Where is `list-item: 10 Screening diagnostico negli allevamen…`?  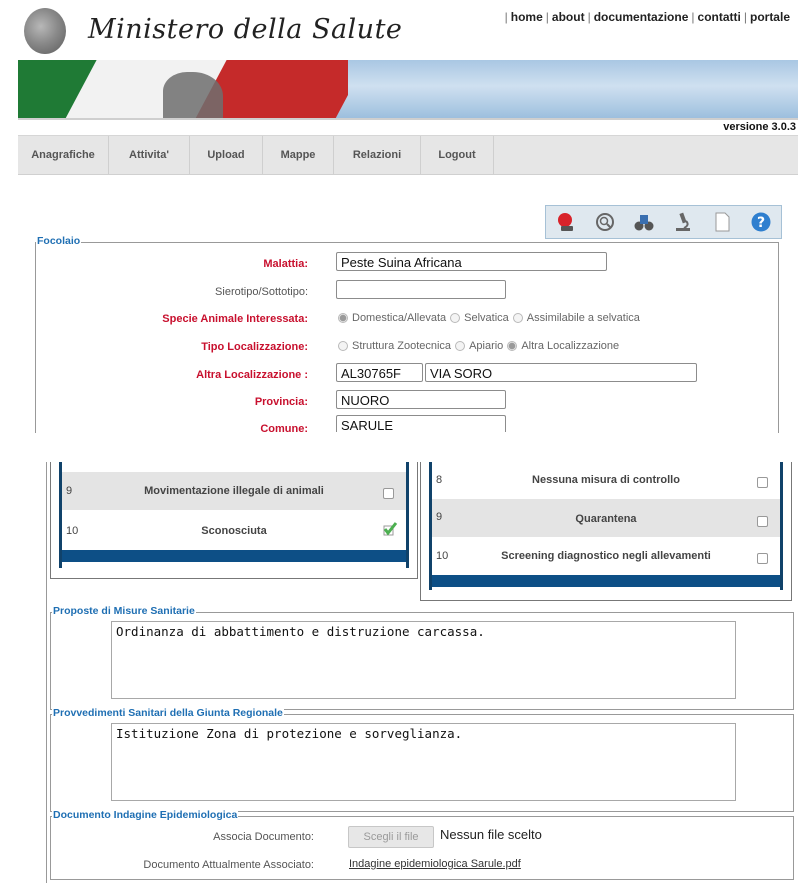 list-item: 10 Screening diagnostico negli allevamen… is located at coordinates (606, 556).